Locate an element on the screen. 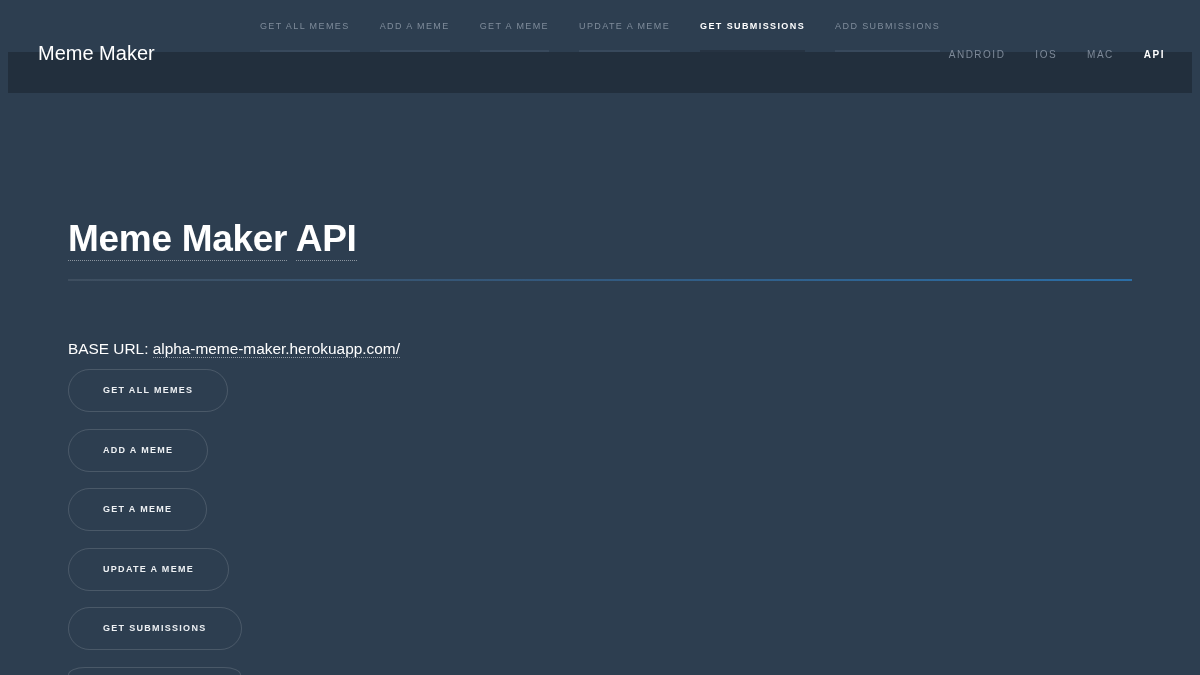 The image size is (1200, 675). title-link: API is located at coordinates (326, 239).